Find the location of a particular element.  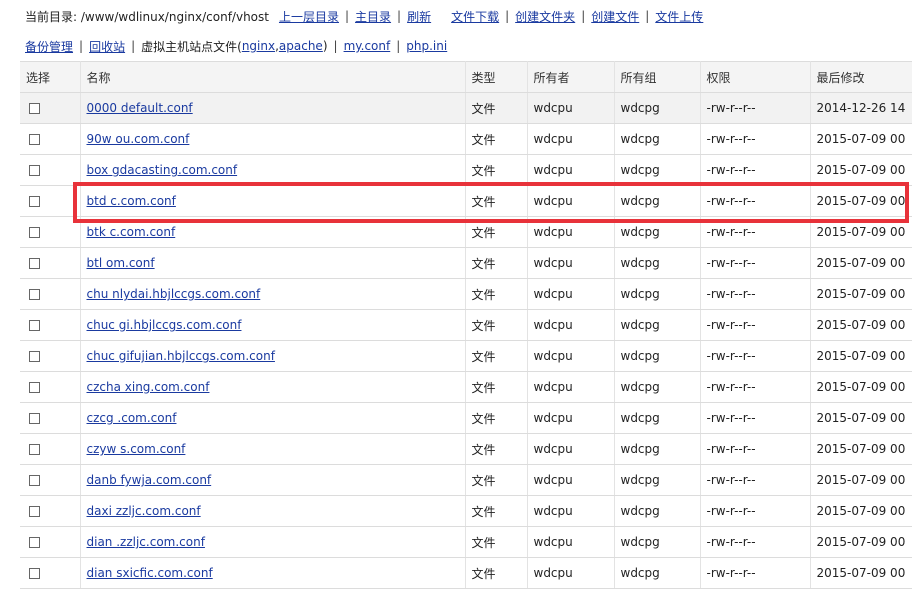

column-header-type: 类型 is located at coordinates (496, 77).